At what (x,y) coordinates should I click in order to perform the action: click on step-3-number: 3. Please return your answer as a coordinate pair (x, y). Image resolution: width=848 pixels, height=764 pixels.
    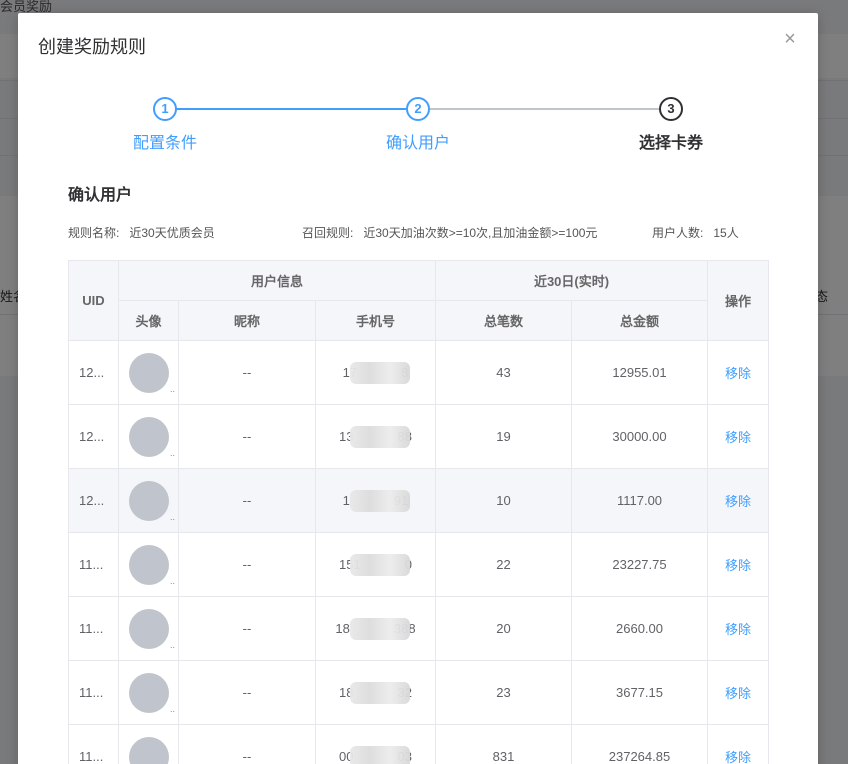
    Looking at the image, I should click on (671, 109).